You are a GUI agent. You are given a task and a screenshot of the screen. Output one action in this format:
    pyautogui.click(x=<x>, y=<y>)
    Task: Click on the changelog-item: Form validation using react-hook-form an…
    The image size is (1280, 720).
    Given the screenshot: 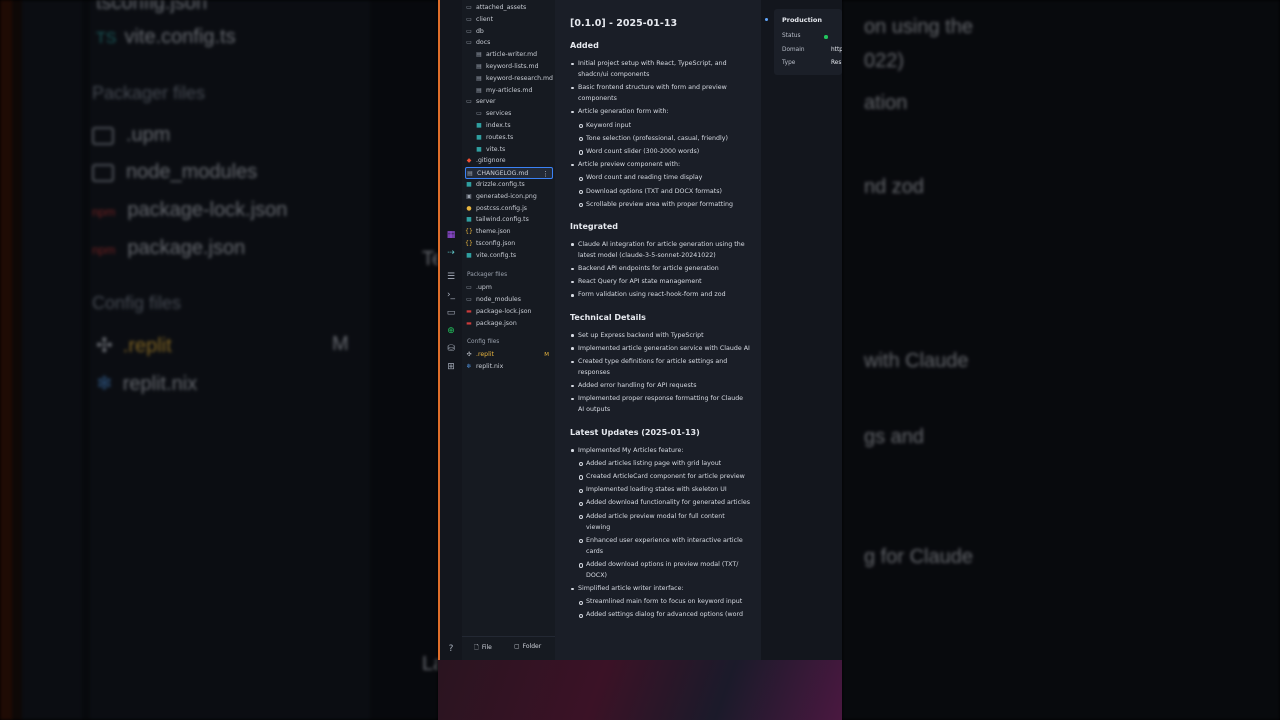 What is the action you would take?
    pyautogui.click(x=660, y=294)
    